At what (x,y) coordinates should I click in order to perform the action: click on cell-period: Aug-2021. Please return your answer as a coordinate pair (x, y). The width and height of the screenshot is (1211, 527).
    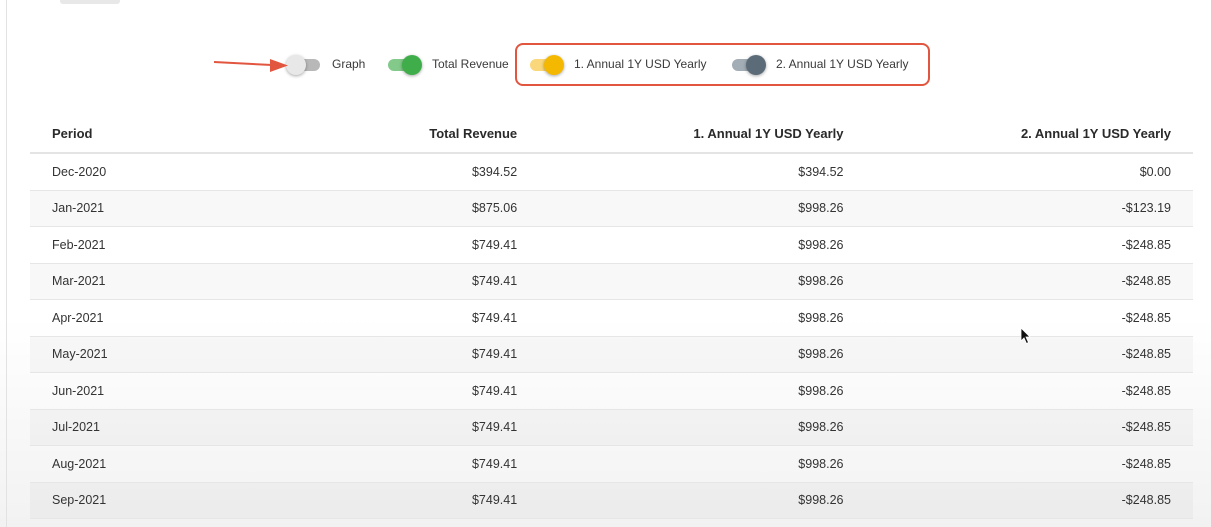
    Looking at the image, I should click on (140, 464).